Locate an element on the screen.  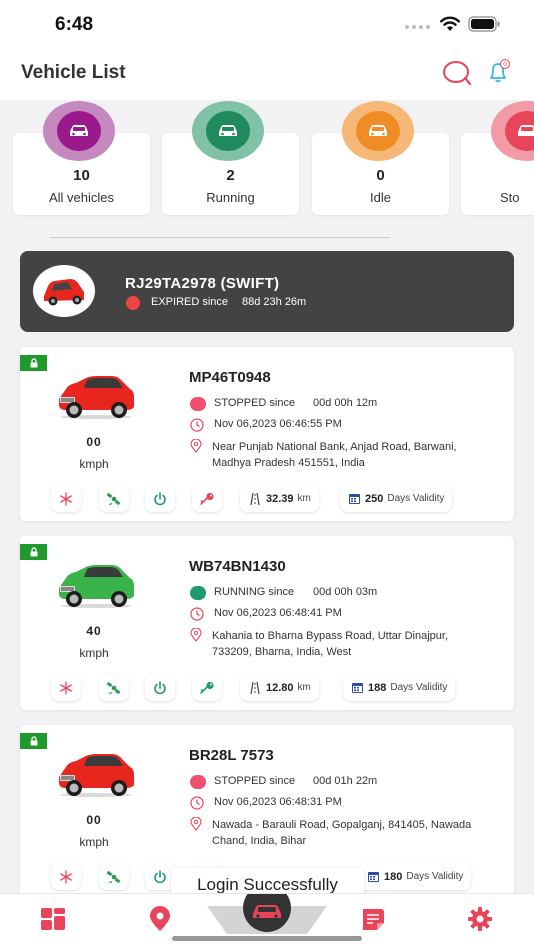
tab-vehicles is located at coordinates (267, 914).